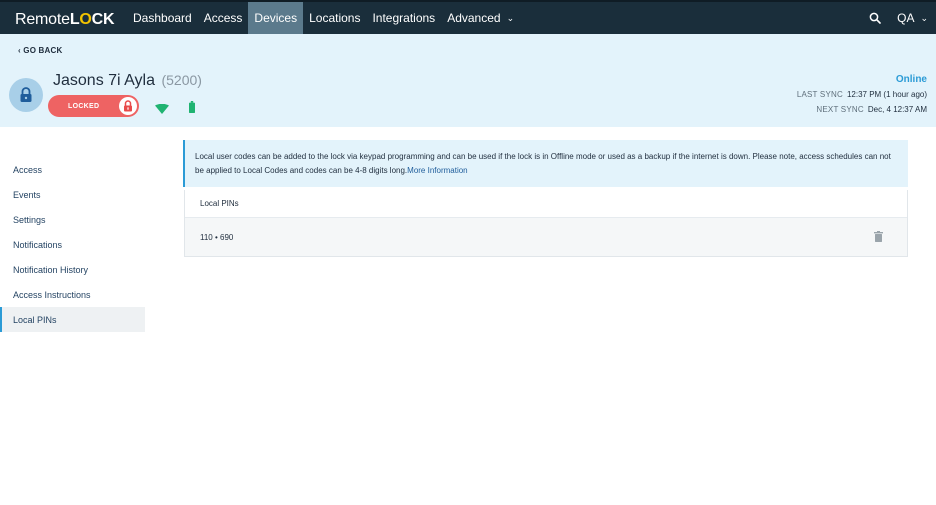 This screenshot has width=936, height=505. What do you see at coordinates (72, 194) in the screenshot?
I see `sidebar-item-events: Events` at bounding box center [72, 194].